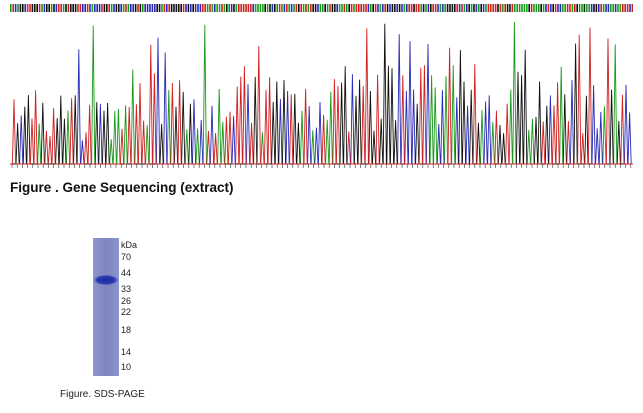 The width and height of the screenshot is (643, 413). What do you see at coordinates (321, 8) in the screenshot?
I see `base-call-sequence-strip` at bounding box center [321, 8].